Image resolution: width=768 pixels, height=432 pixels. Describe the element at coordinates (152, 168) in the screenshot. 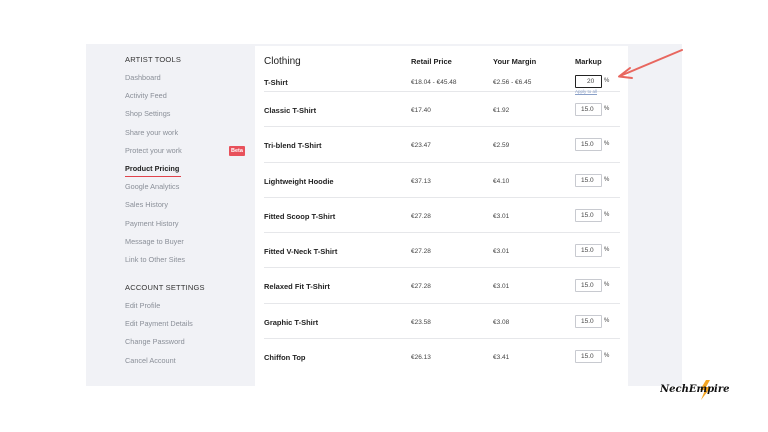

I see `sidebar-item-label: Product Pricing` at that location.